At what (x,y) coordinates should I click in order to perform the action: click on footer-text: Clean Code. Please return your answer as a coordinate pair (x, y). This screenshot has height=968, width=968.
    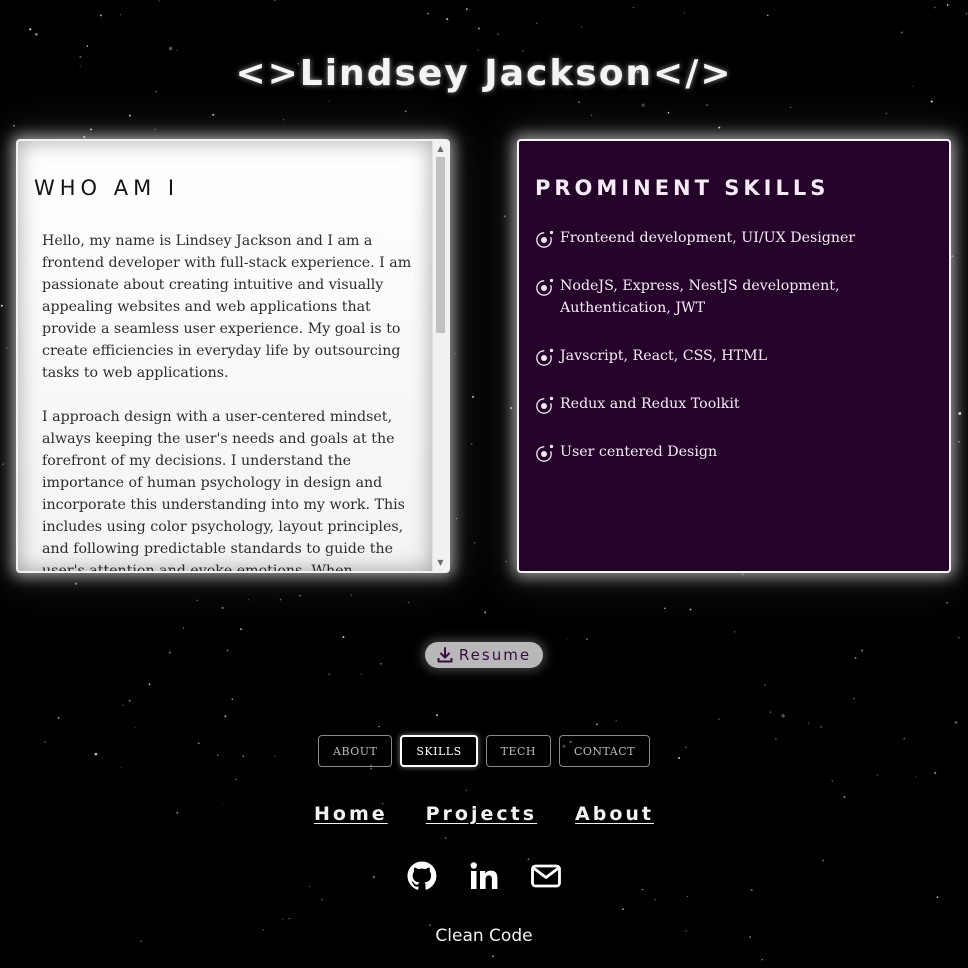
    Looking at the image, I should click on (484, 936).